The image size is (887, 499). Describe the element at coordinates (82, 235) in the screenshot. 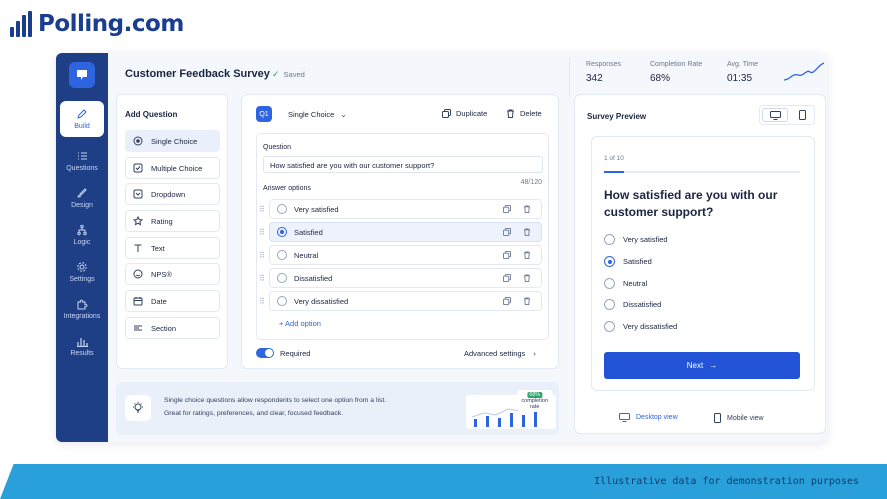

I see `sidebar-item-logic: Logic` at that location.